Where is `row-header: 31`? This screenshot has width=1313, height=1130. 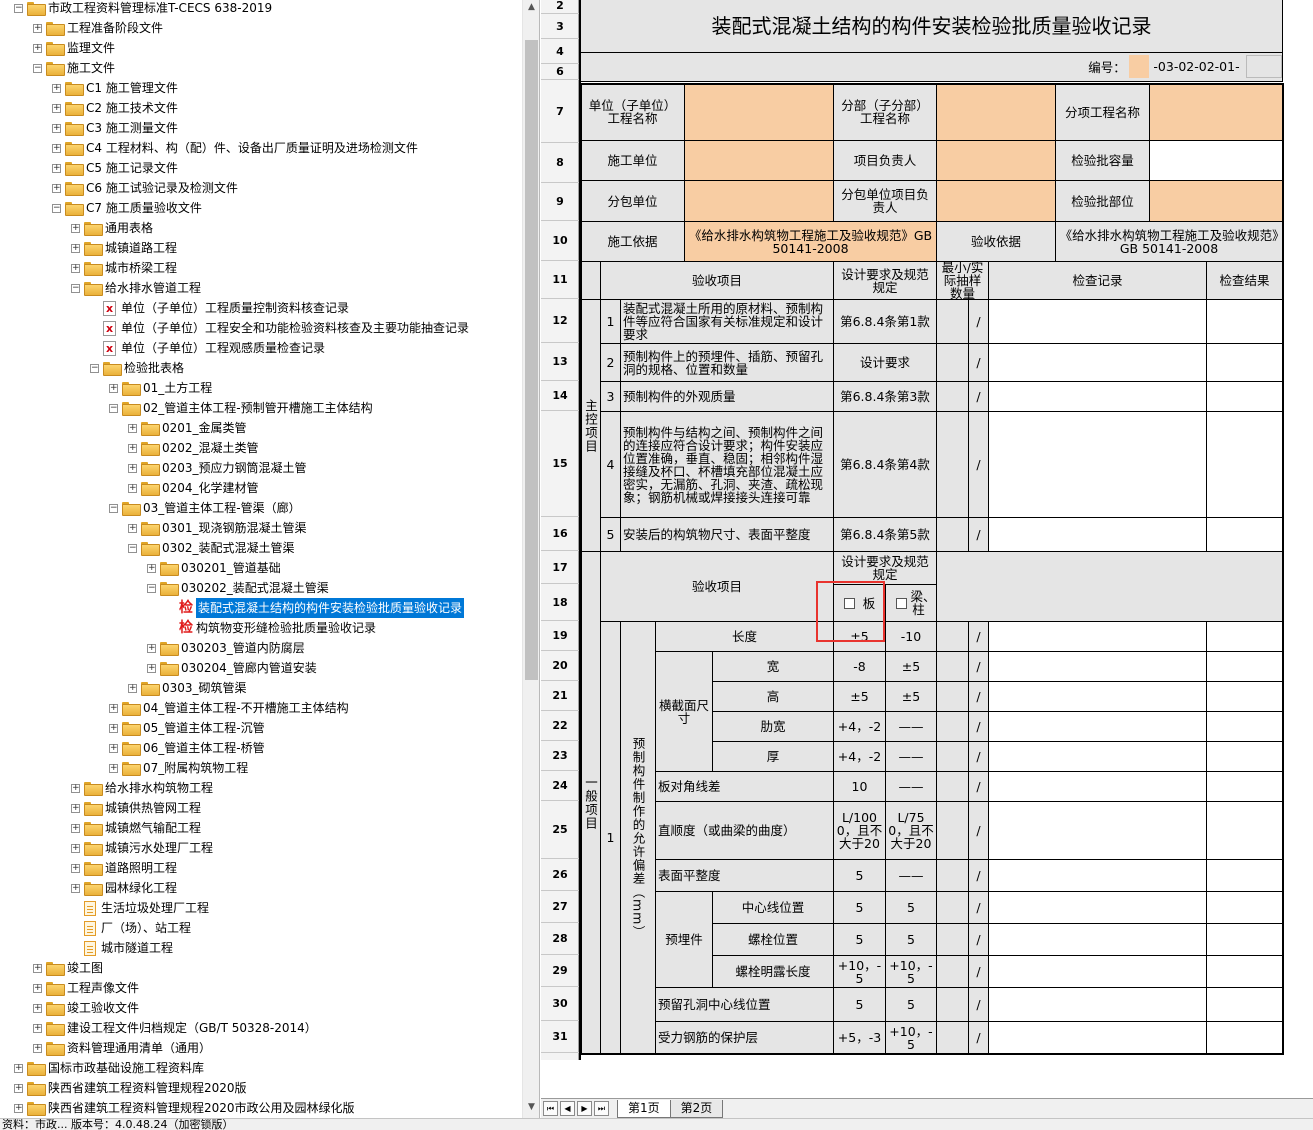
row-header: 31 is located at coordinates (560, 1037).